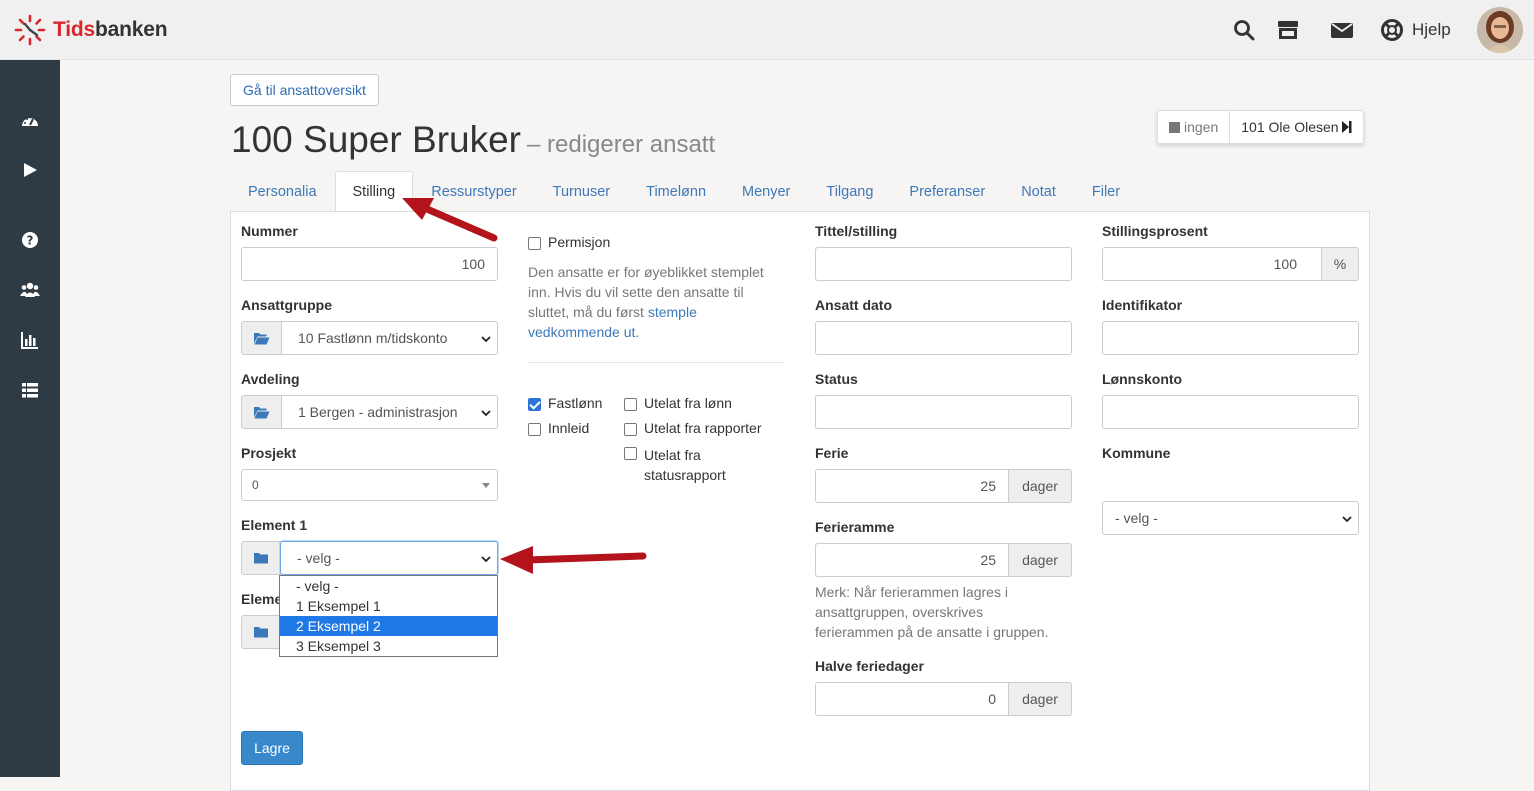 The width and height of the screenshot is (1534, 791). Describe the element at coordinates (389, 558) in the screenshot. I see `element1-select: - velg -` at that location.